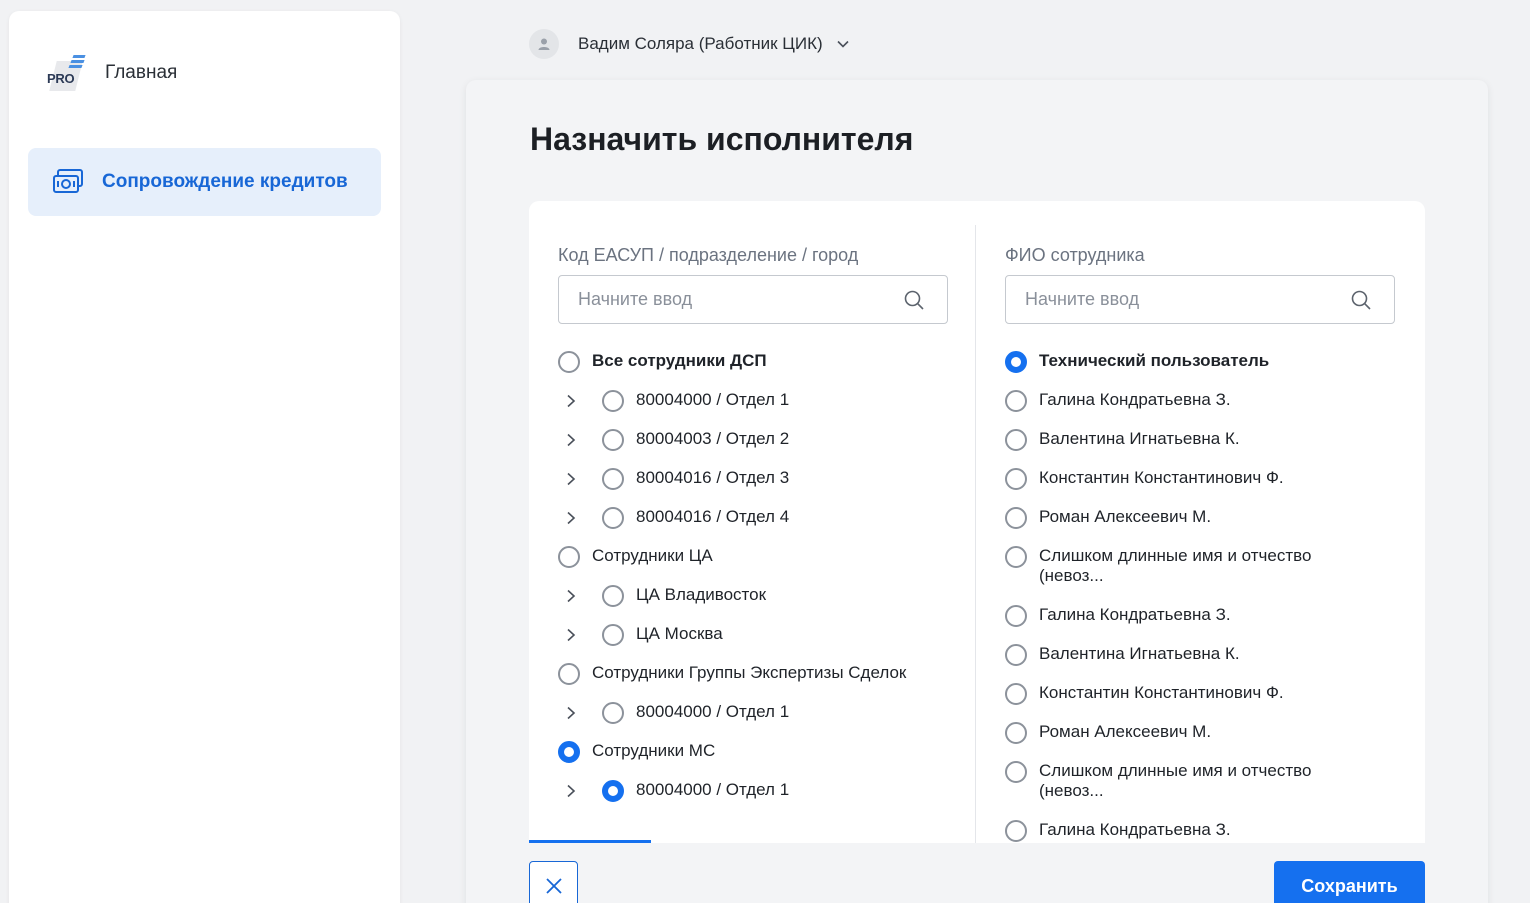  What do you see at coordinates (722, 139) in the screenshot?
I see `page-title: Назначить исполнителя` at bounding box center [722, 139].